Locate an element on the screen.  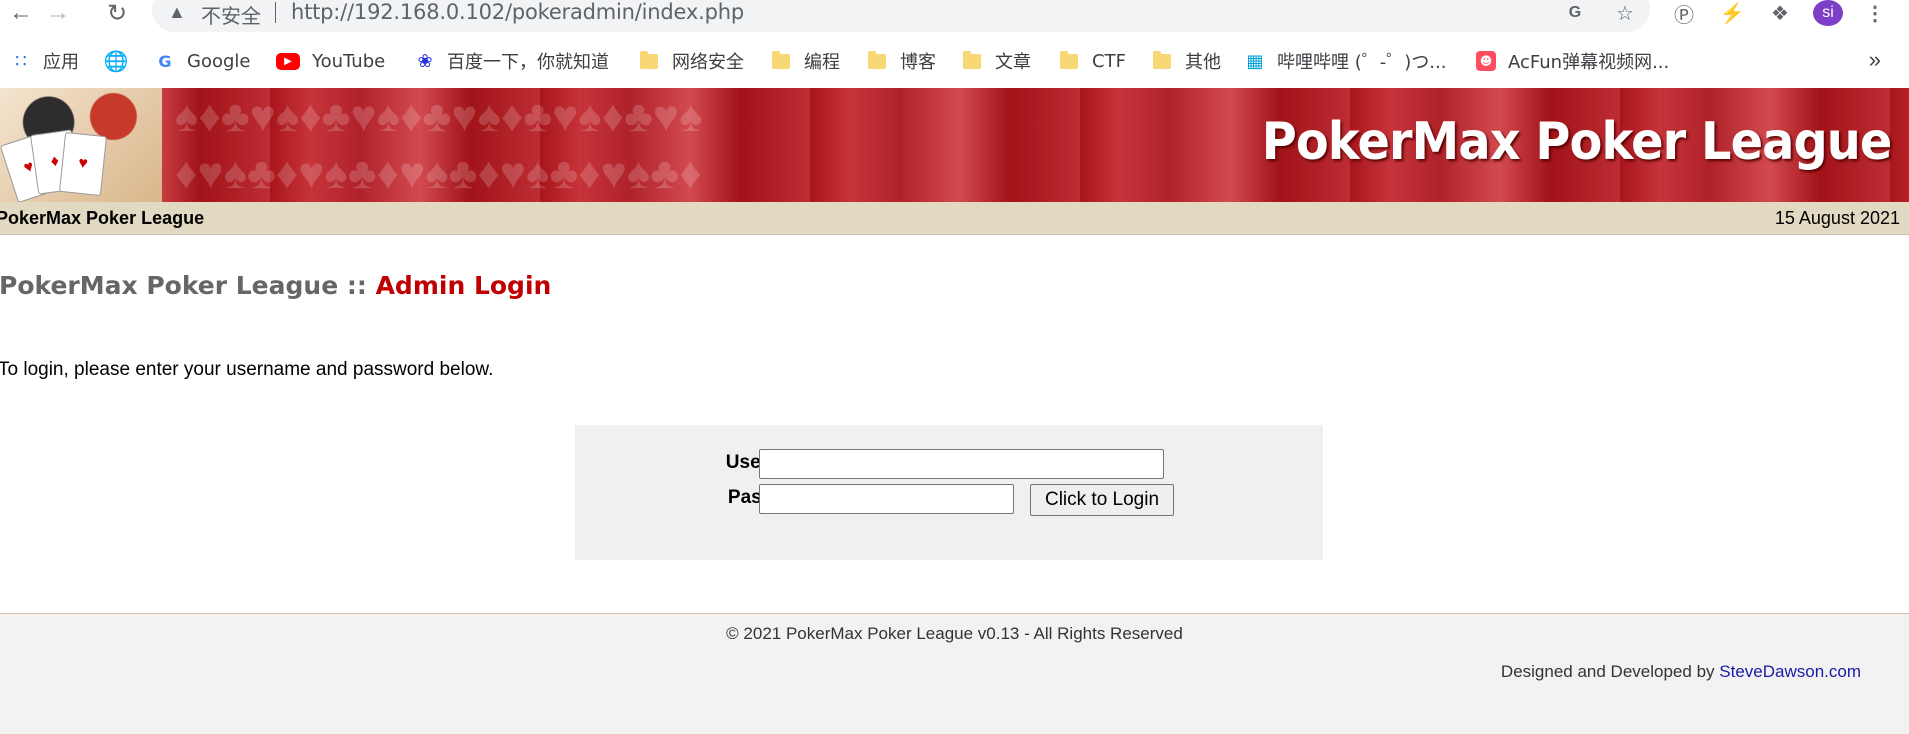
star-icon: ☆ is located at coordinates (1625, 13).